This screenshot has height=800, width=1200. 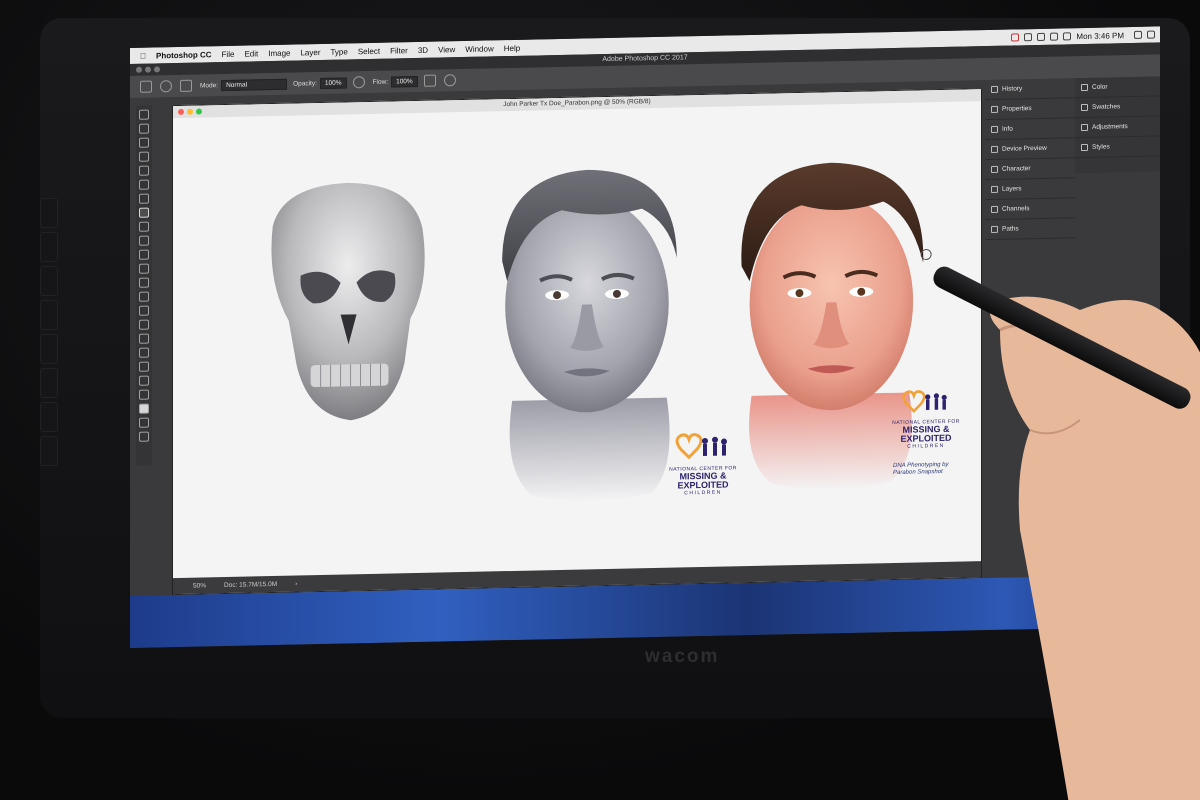 I want to click on panel-label: History, so click(x=1012, y=89).